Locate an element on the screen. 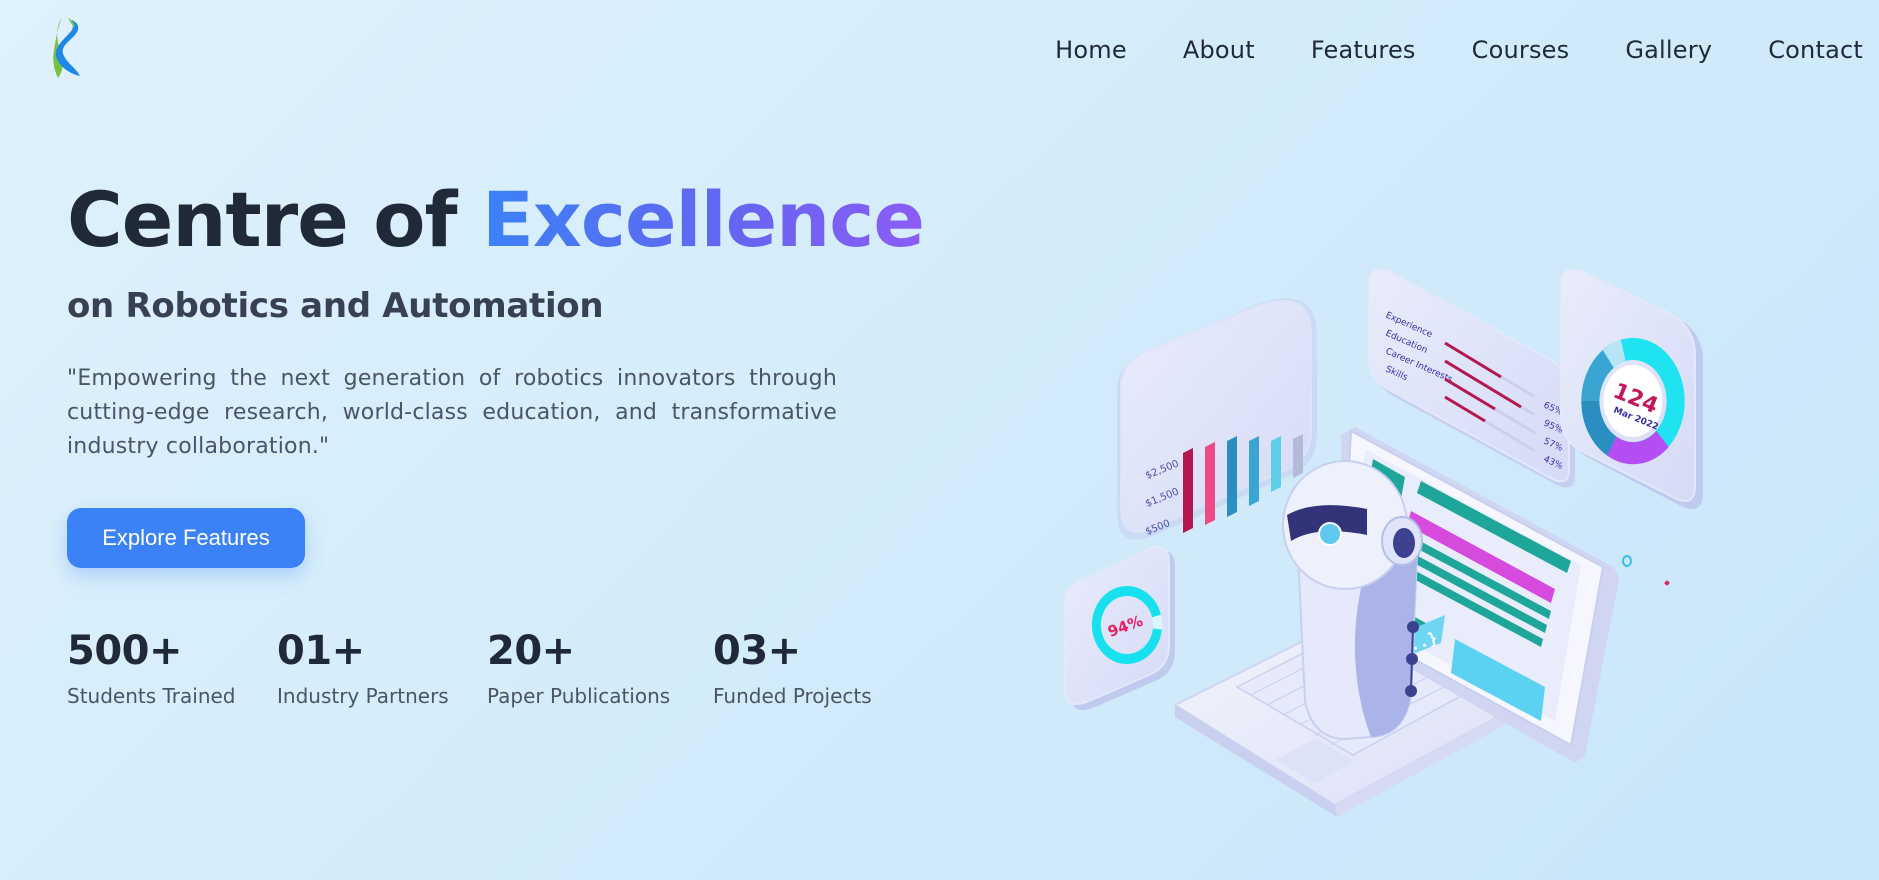 This screenshot has width=1879, height=880. page-title: Centre of Excellence is located at coordinates (496, 219).